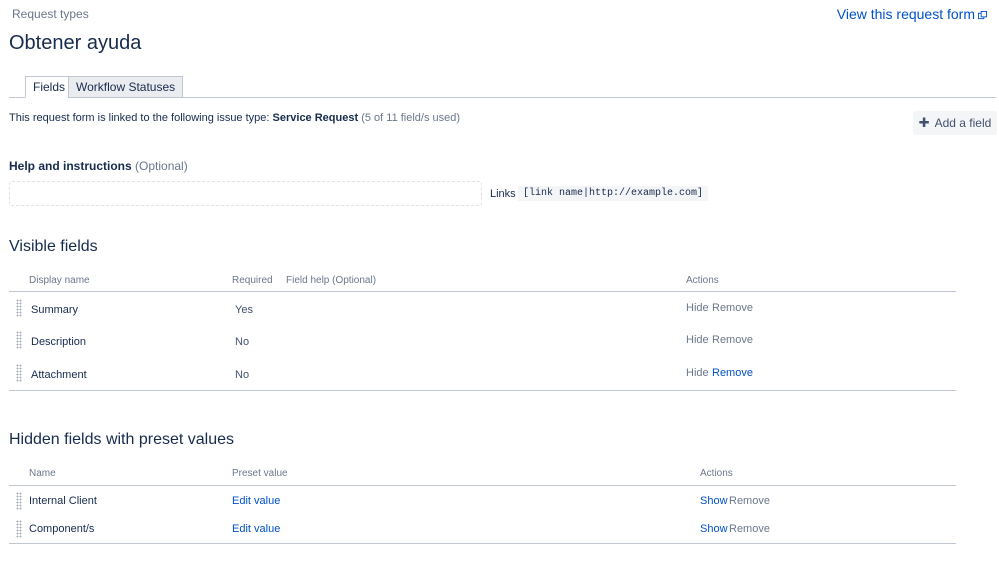 The height and width of the screenshot is (570, 999). I want to click on page-title: Obtener ayuda, so click(75, 43).